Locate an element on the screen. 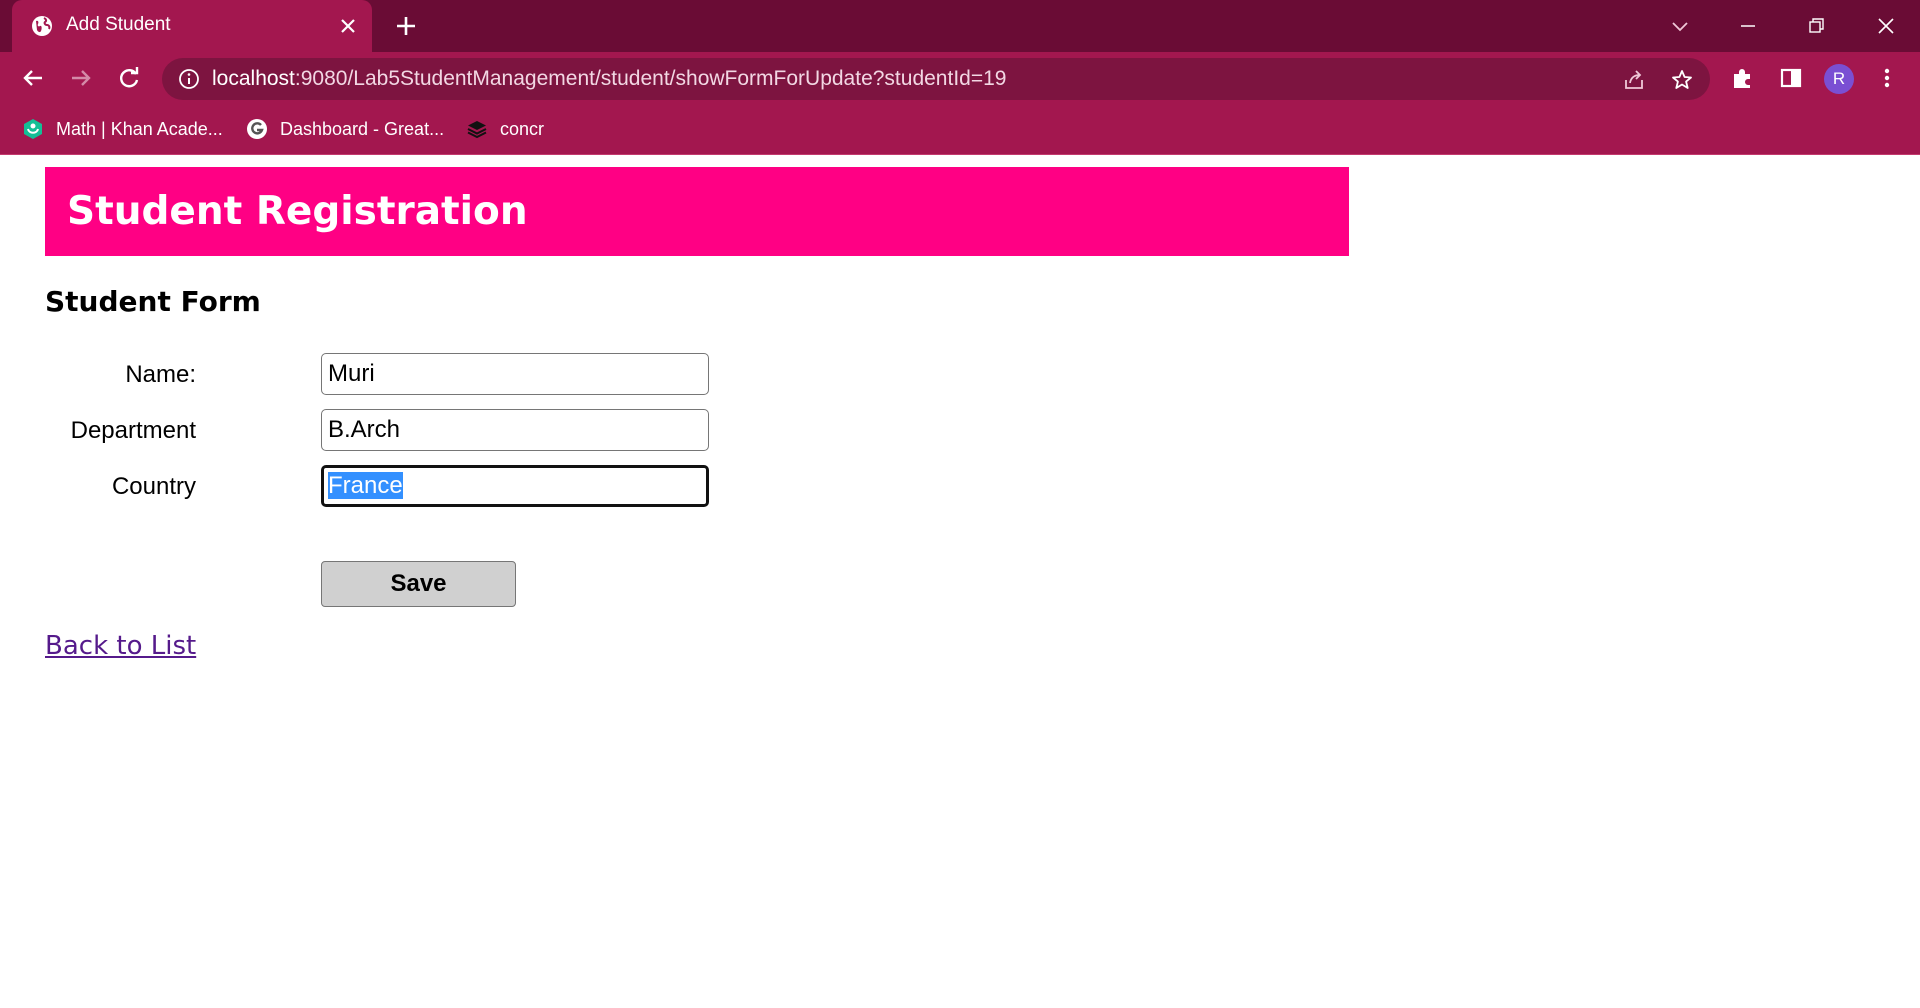 Image resolution: width=1920 pixels, height=1008 pixels. header-banner: Student Registration is located at coordinates (697, 211).